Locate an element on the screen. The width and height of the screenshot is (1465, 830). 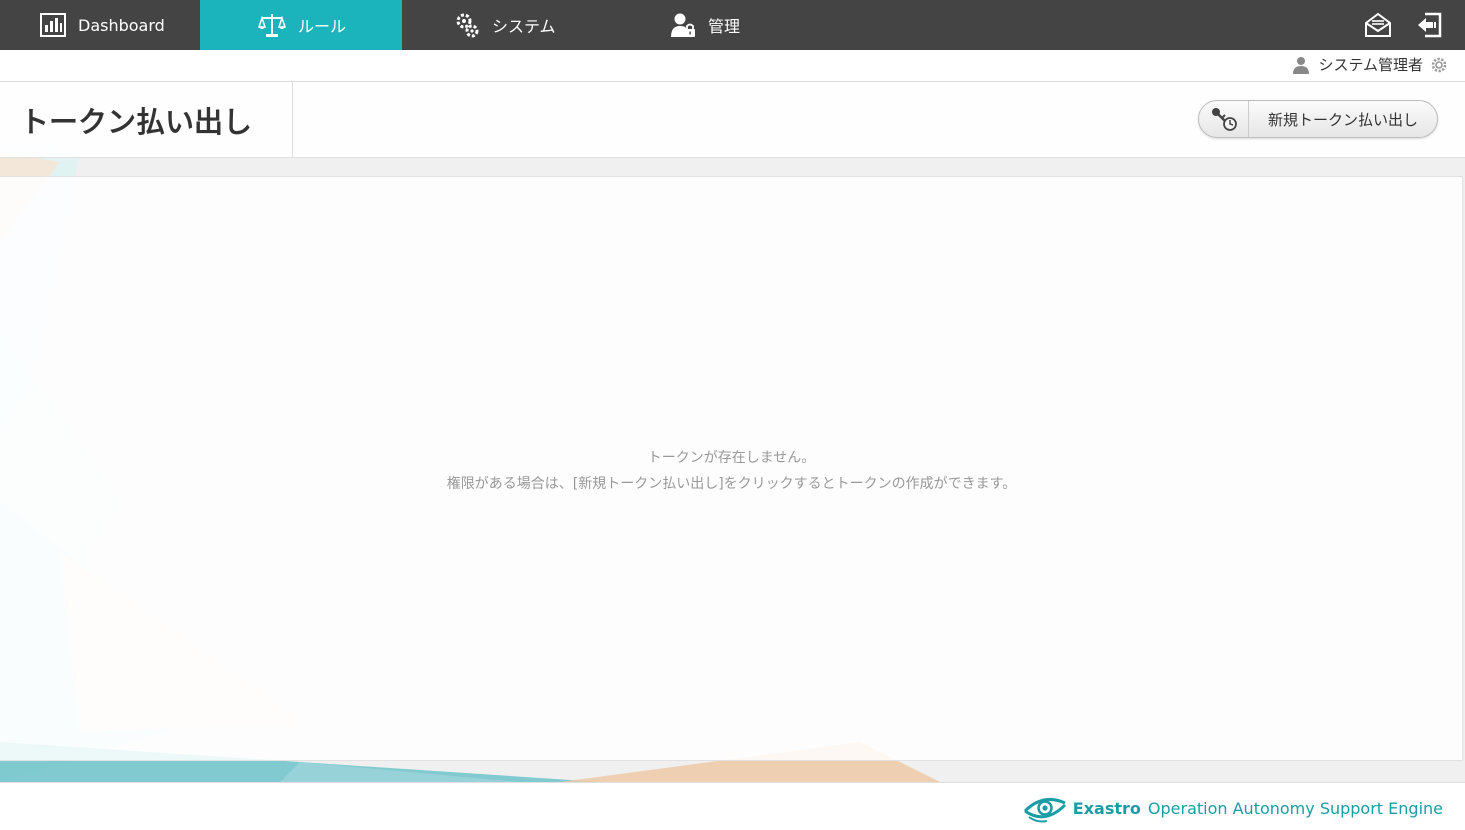
user-icon is located at coordinates (1301, 65).